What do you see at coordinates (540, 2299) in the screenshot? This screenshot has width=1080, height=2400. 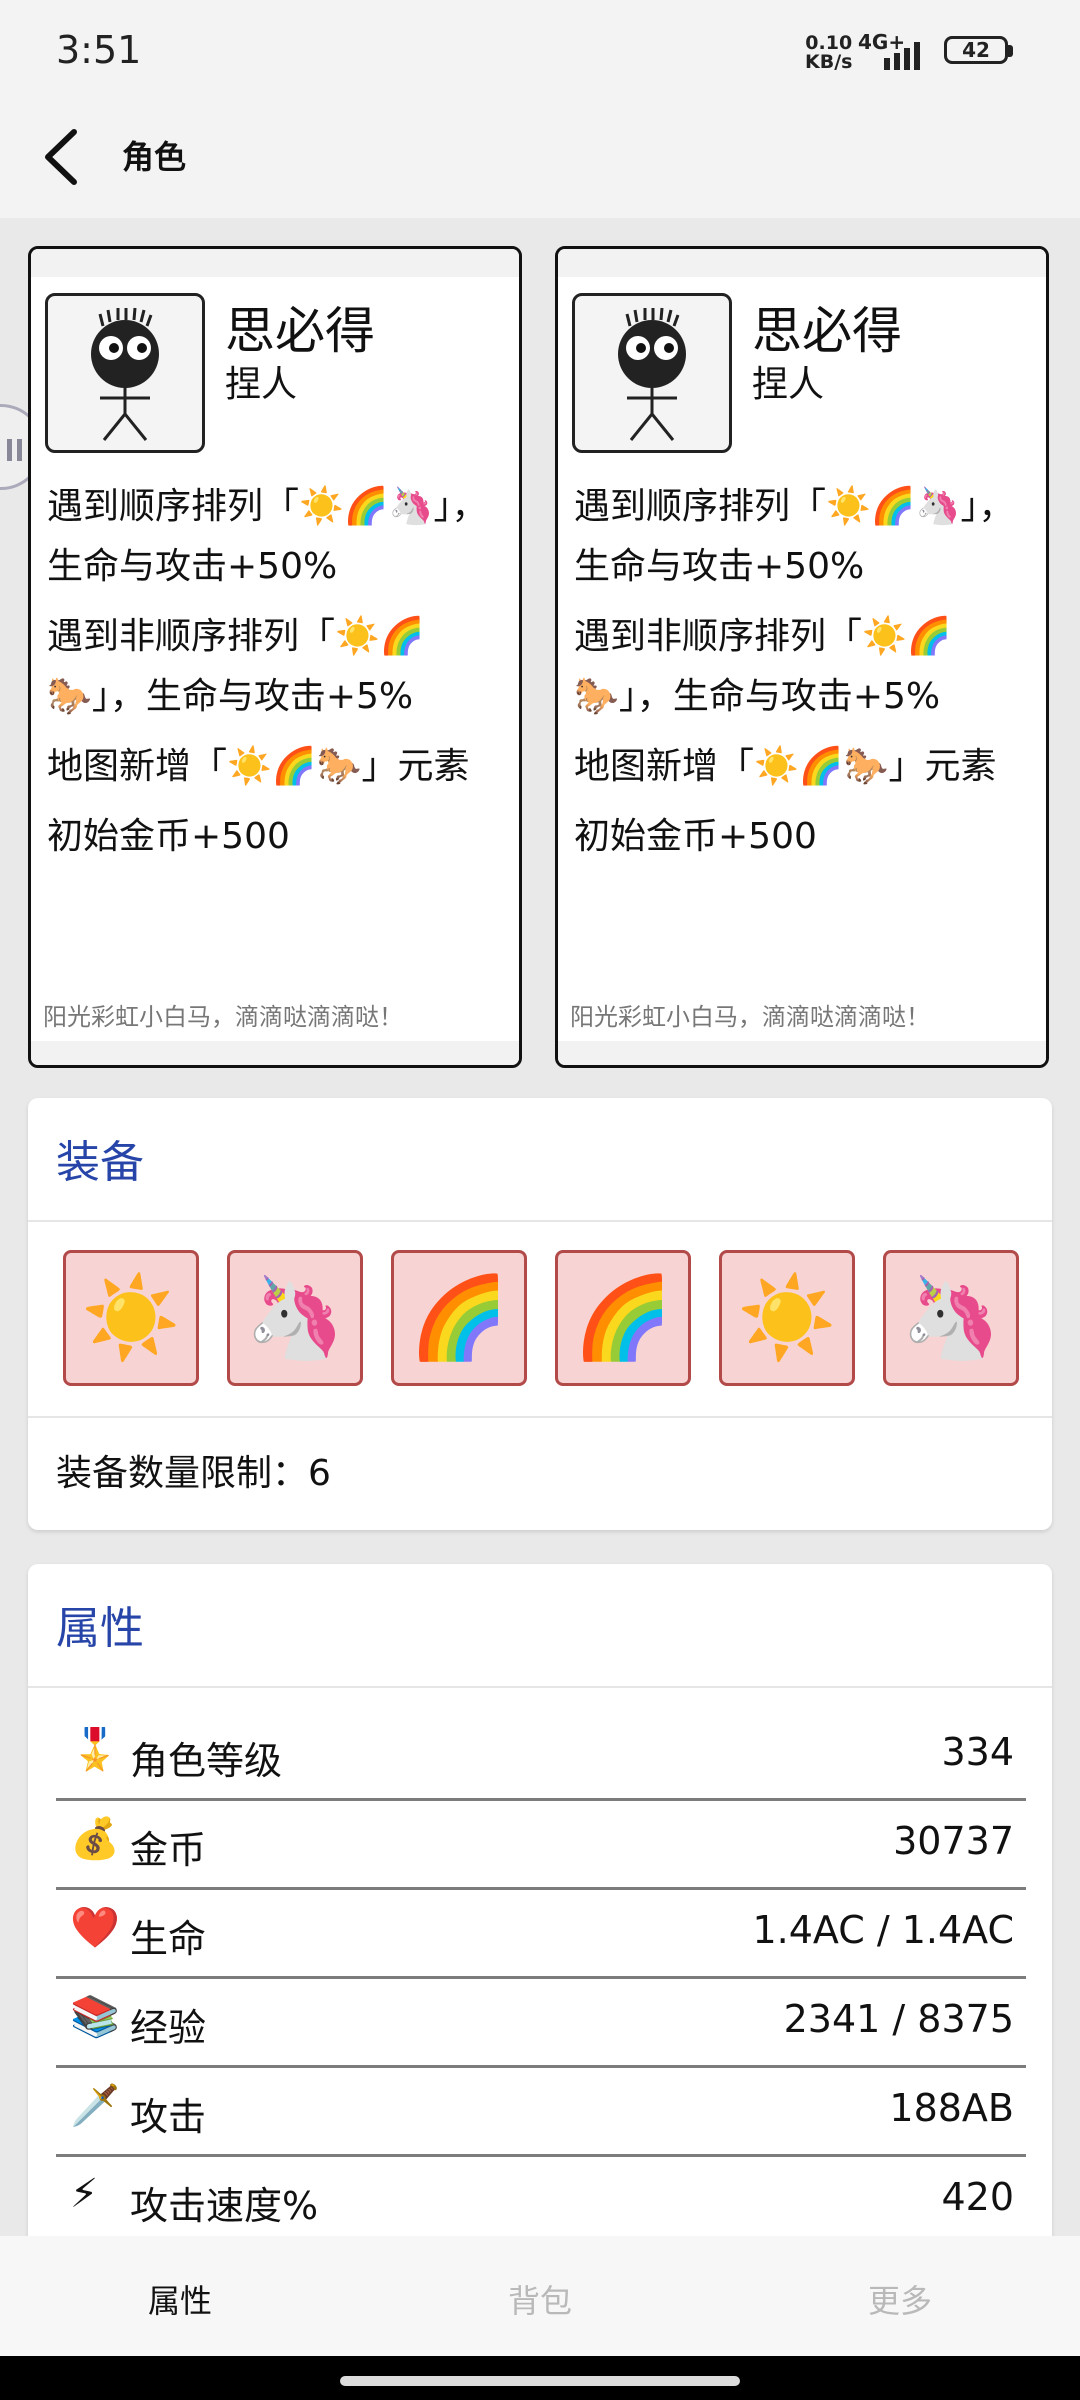 I see `tab-backpack: 背包` at bounding box center [540, 2299].